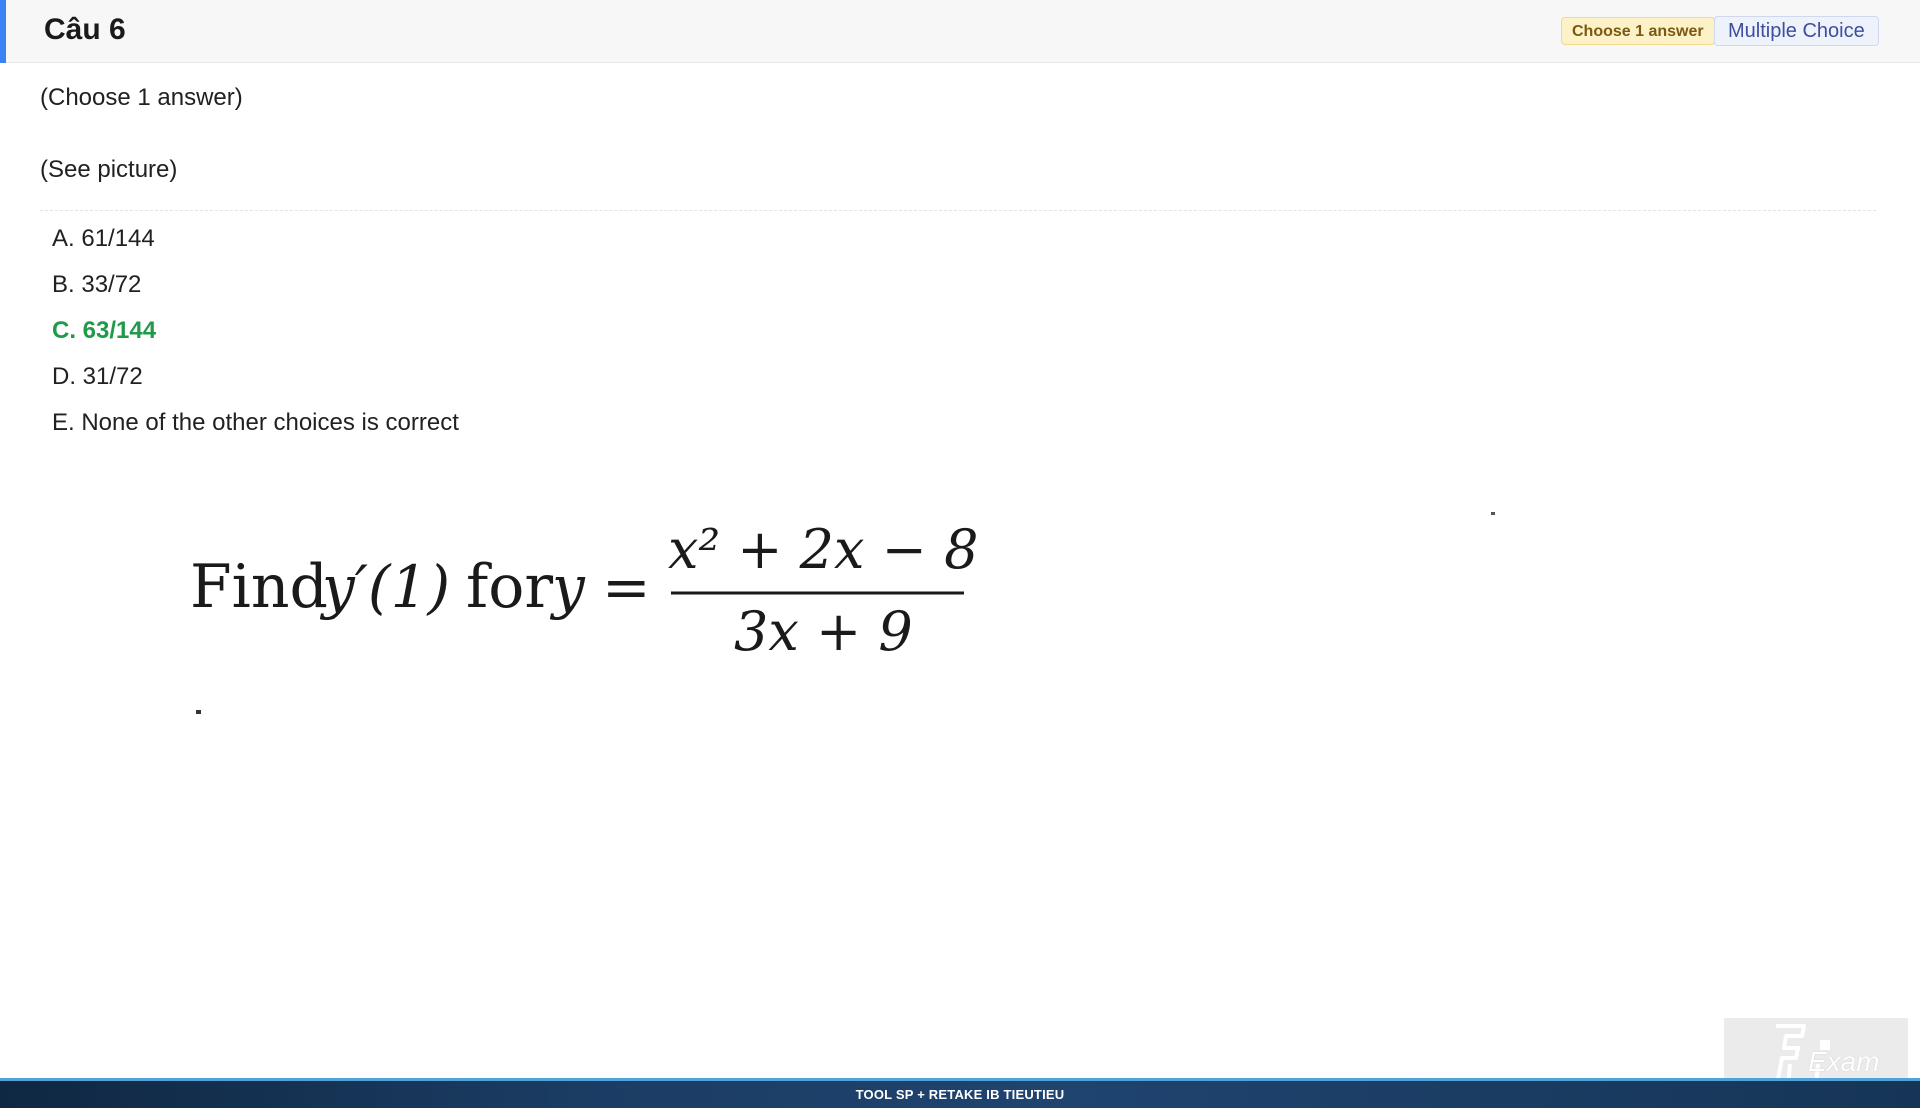 The width and height of the screenshot is (1920, 1108). I want to click on question-picture: Find y′(1) for y = x² + 2x − 8 3x + 9, so click(584, 616).